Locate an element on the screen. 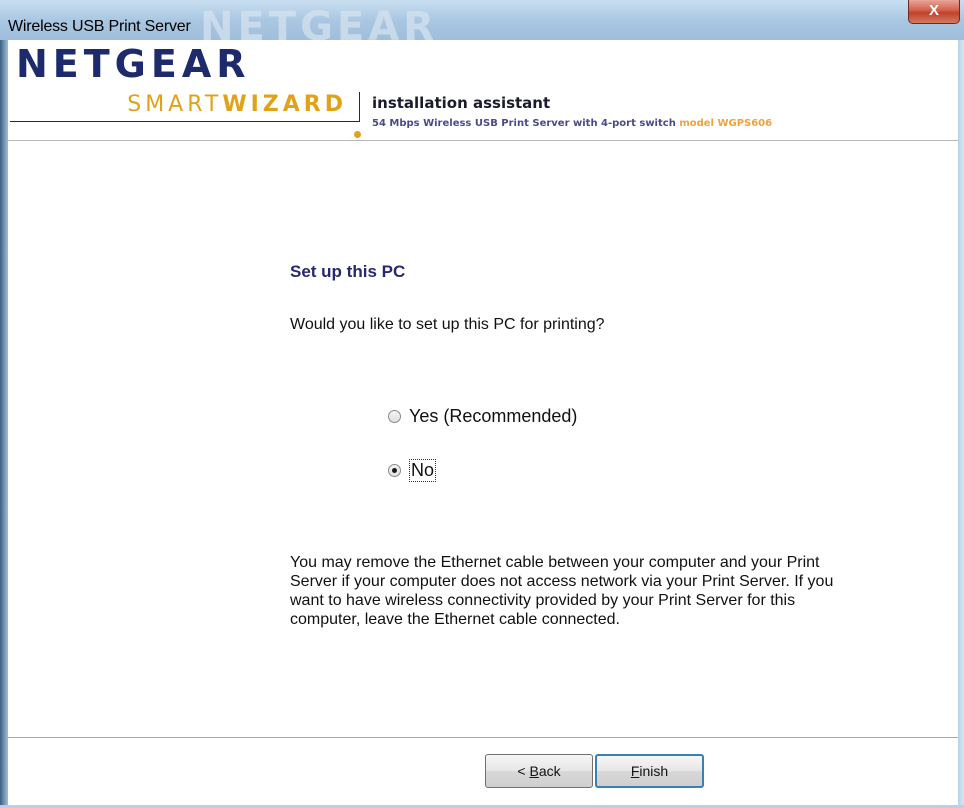  product-model: model WGPS606 is located at coordinates (726, 123).